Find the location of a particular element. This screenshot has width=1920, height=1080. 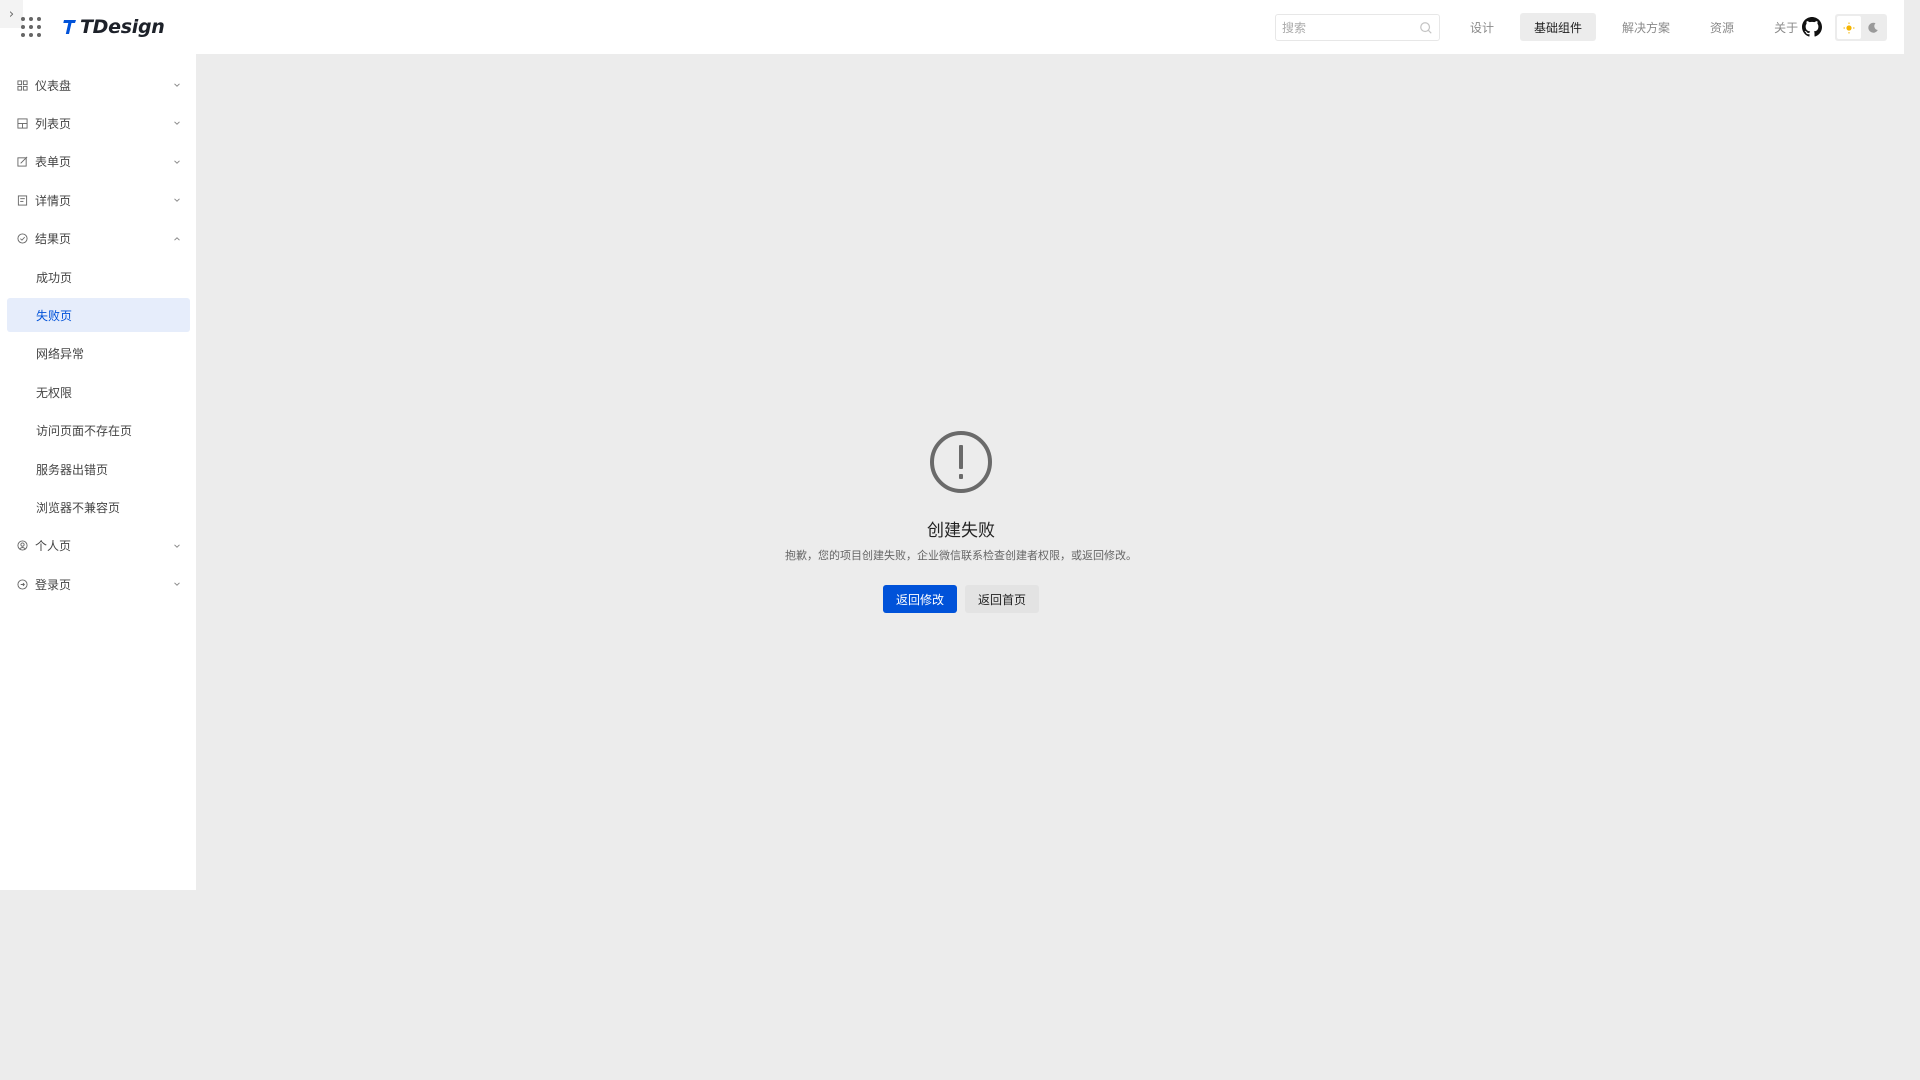

result-title: 创建失败 is located at coordinates (961, 531).